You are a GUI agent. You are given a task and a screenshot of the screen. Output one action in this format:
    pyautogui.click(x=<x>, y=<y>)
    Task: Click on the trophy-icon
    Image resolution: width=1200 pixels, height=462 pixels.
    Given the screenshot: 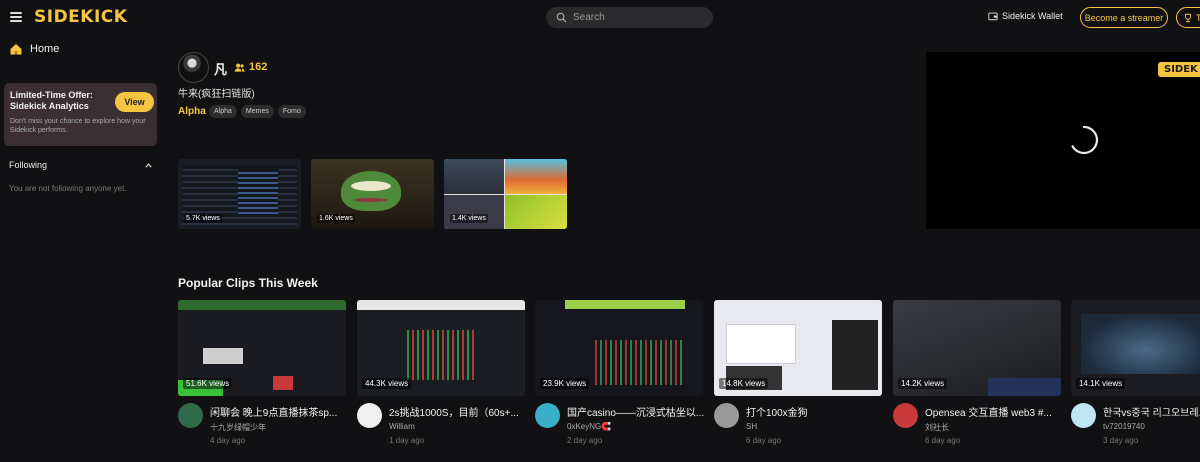 What is the action you would take?
    pyautogui.click(x=1188, y=17)
    